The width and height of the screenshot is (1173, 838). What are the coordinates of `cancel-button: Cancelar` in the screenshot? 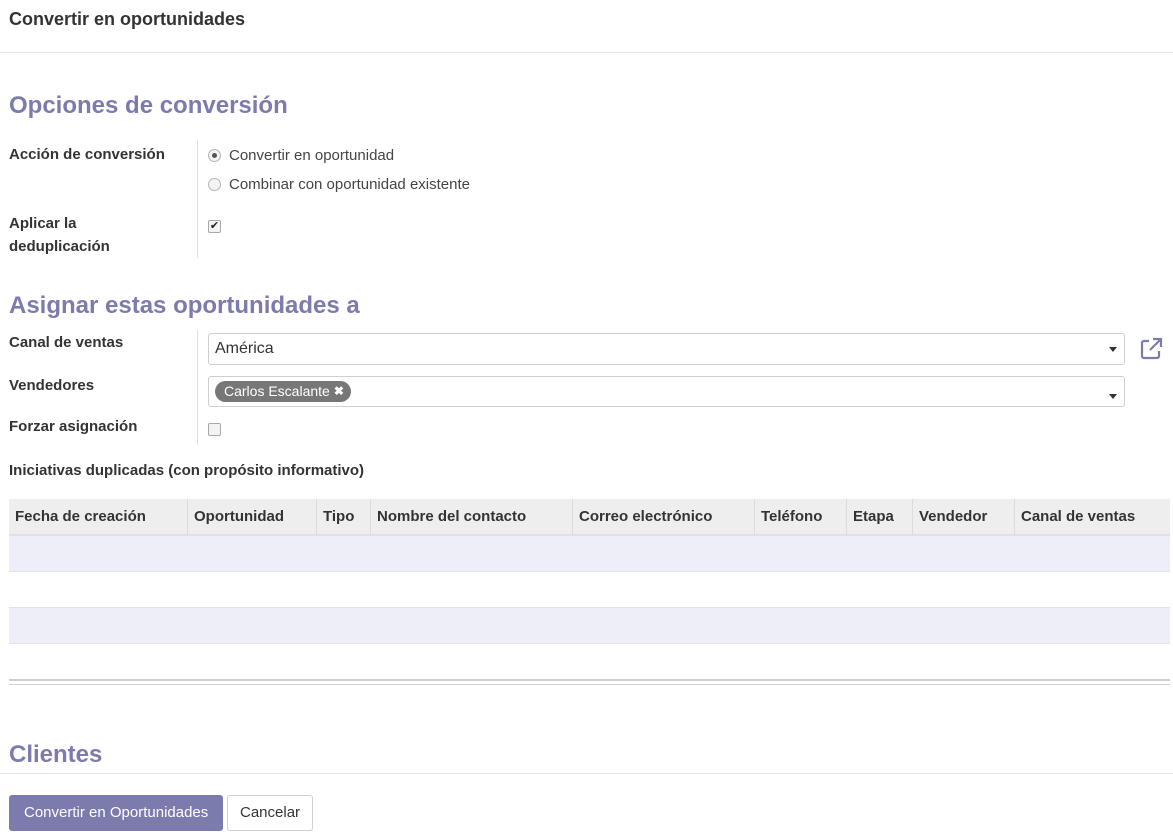 It's located at (270, 813).